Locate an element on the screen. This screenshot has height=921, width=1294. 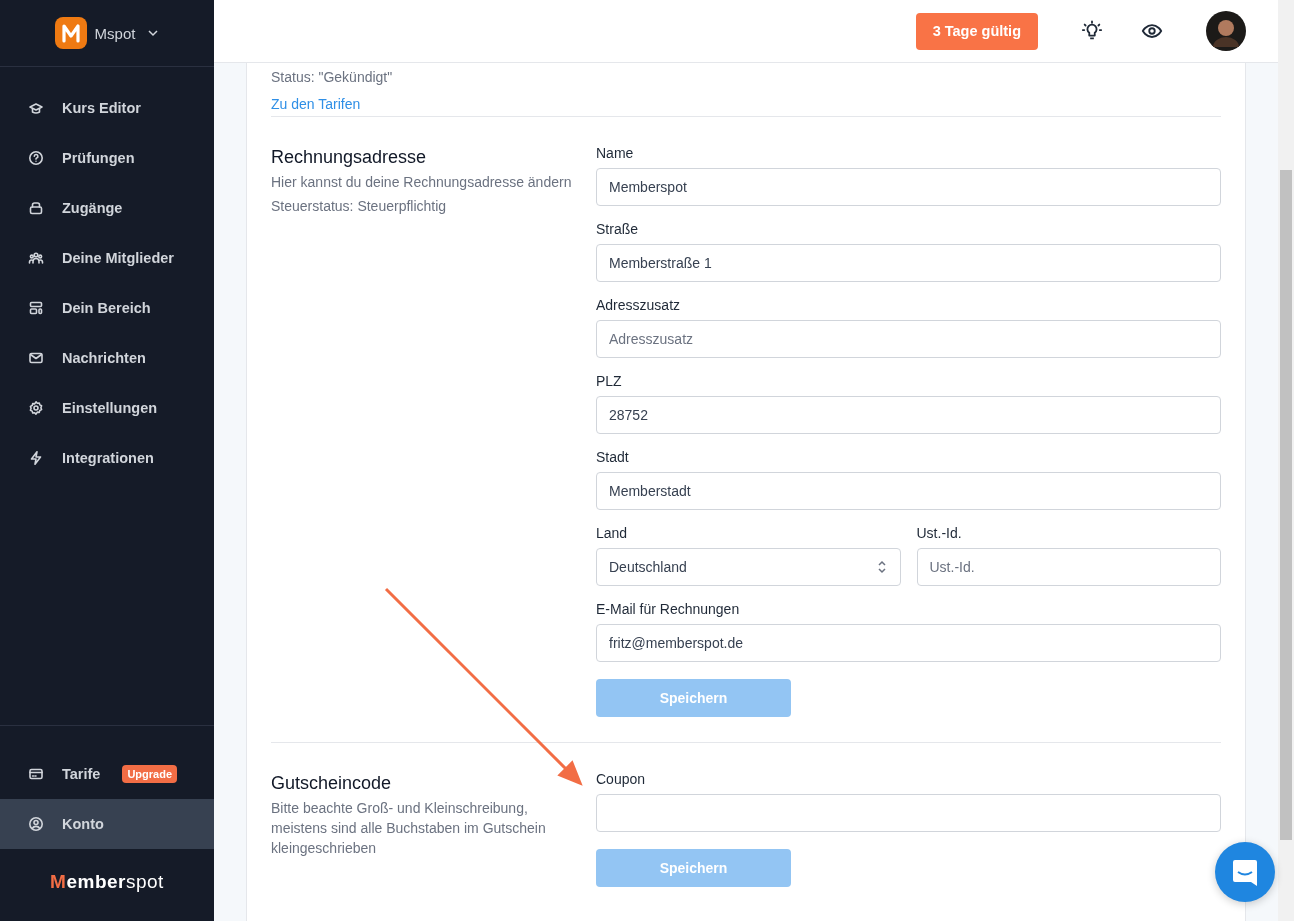
user-icon is located at coordinates (36, 824).